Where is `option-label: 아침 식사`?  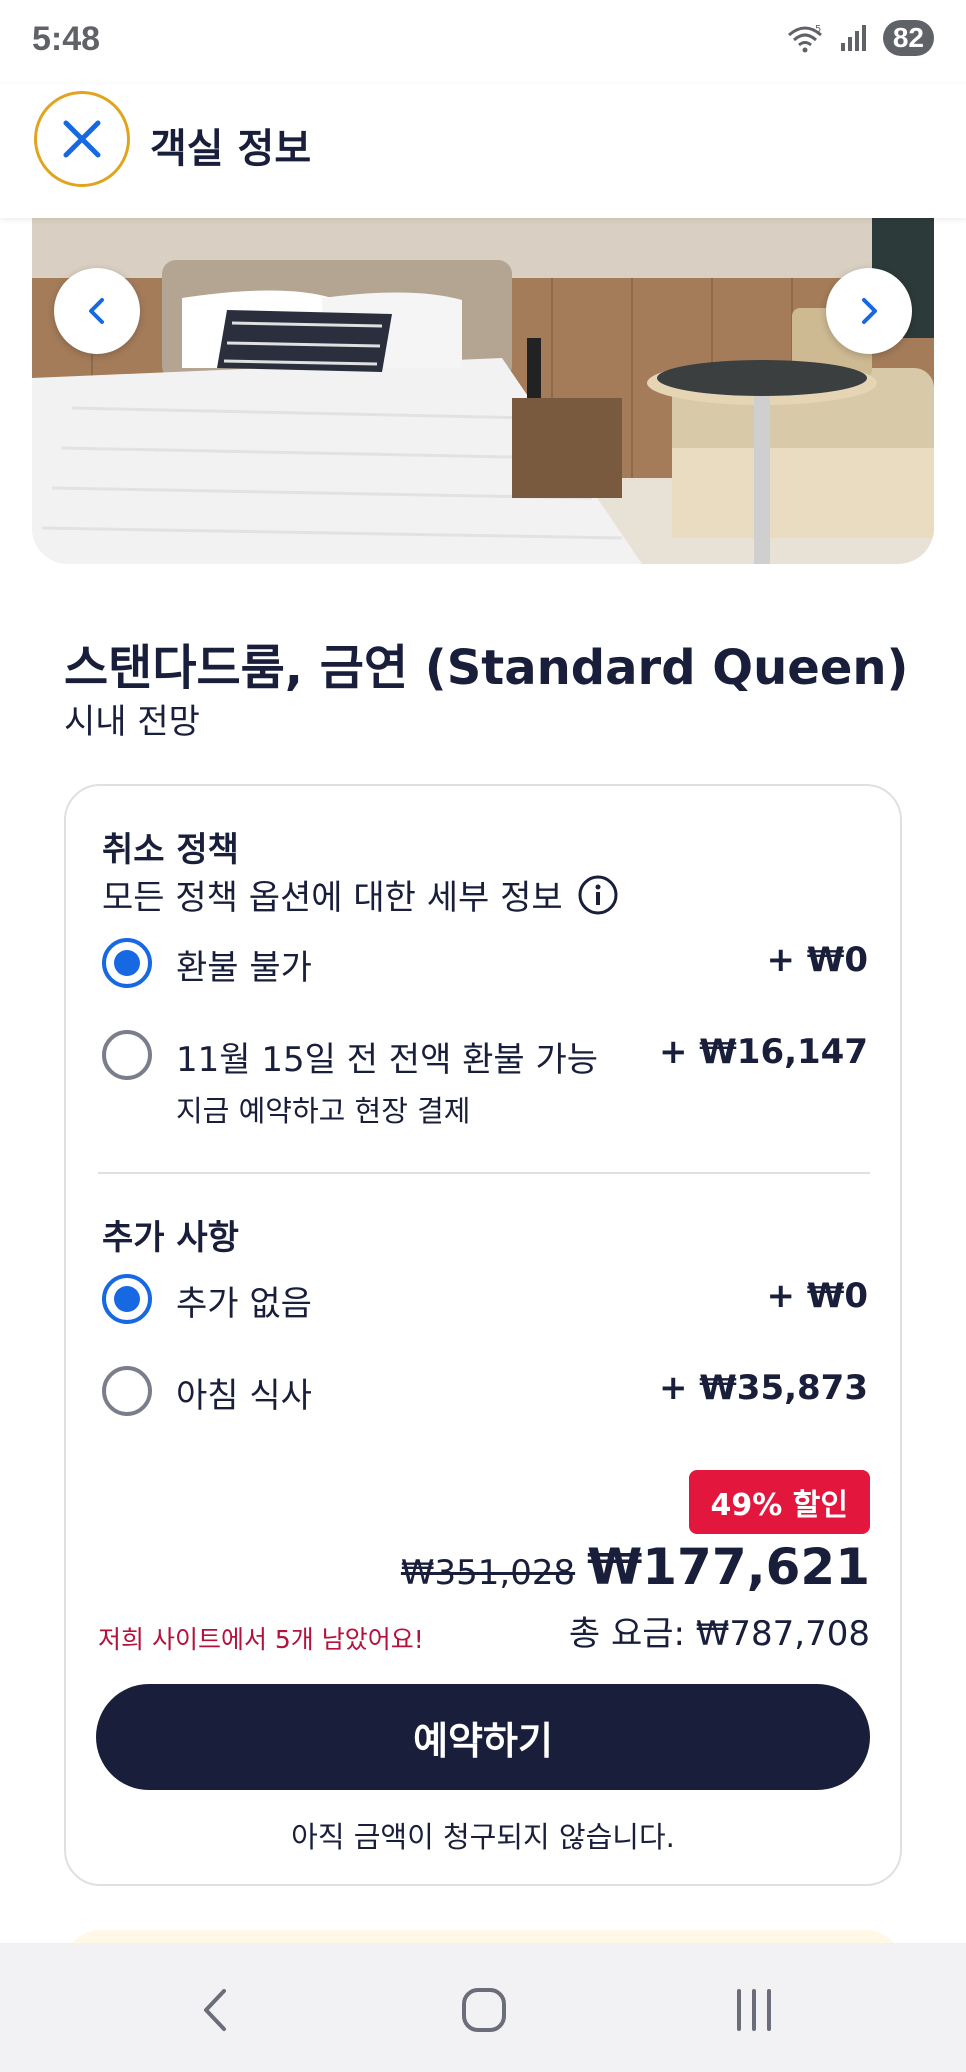 option-label: 아침 식사 is located at coordinates (244, 1396).